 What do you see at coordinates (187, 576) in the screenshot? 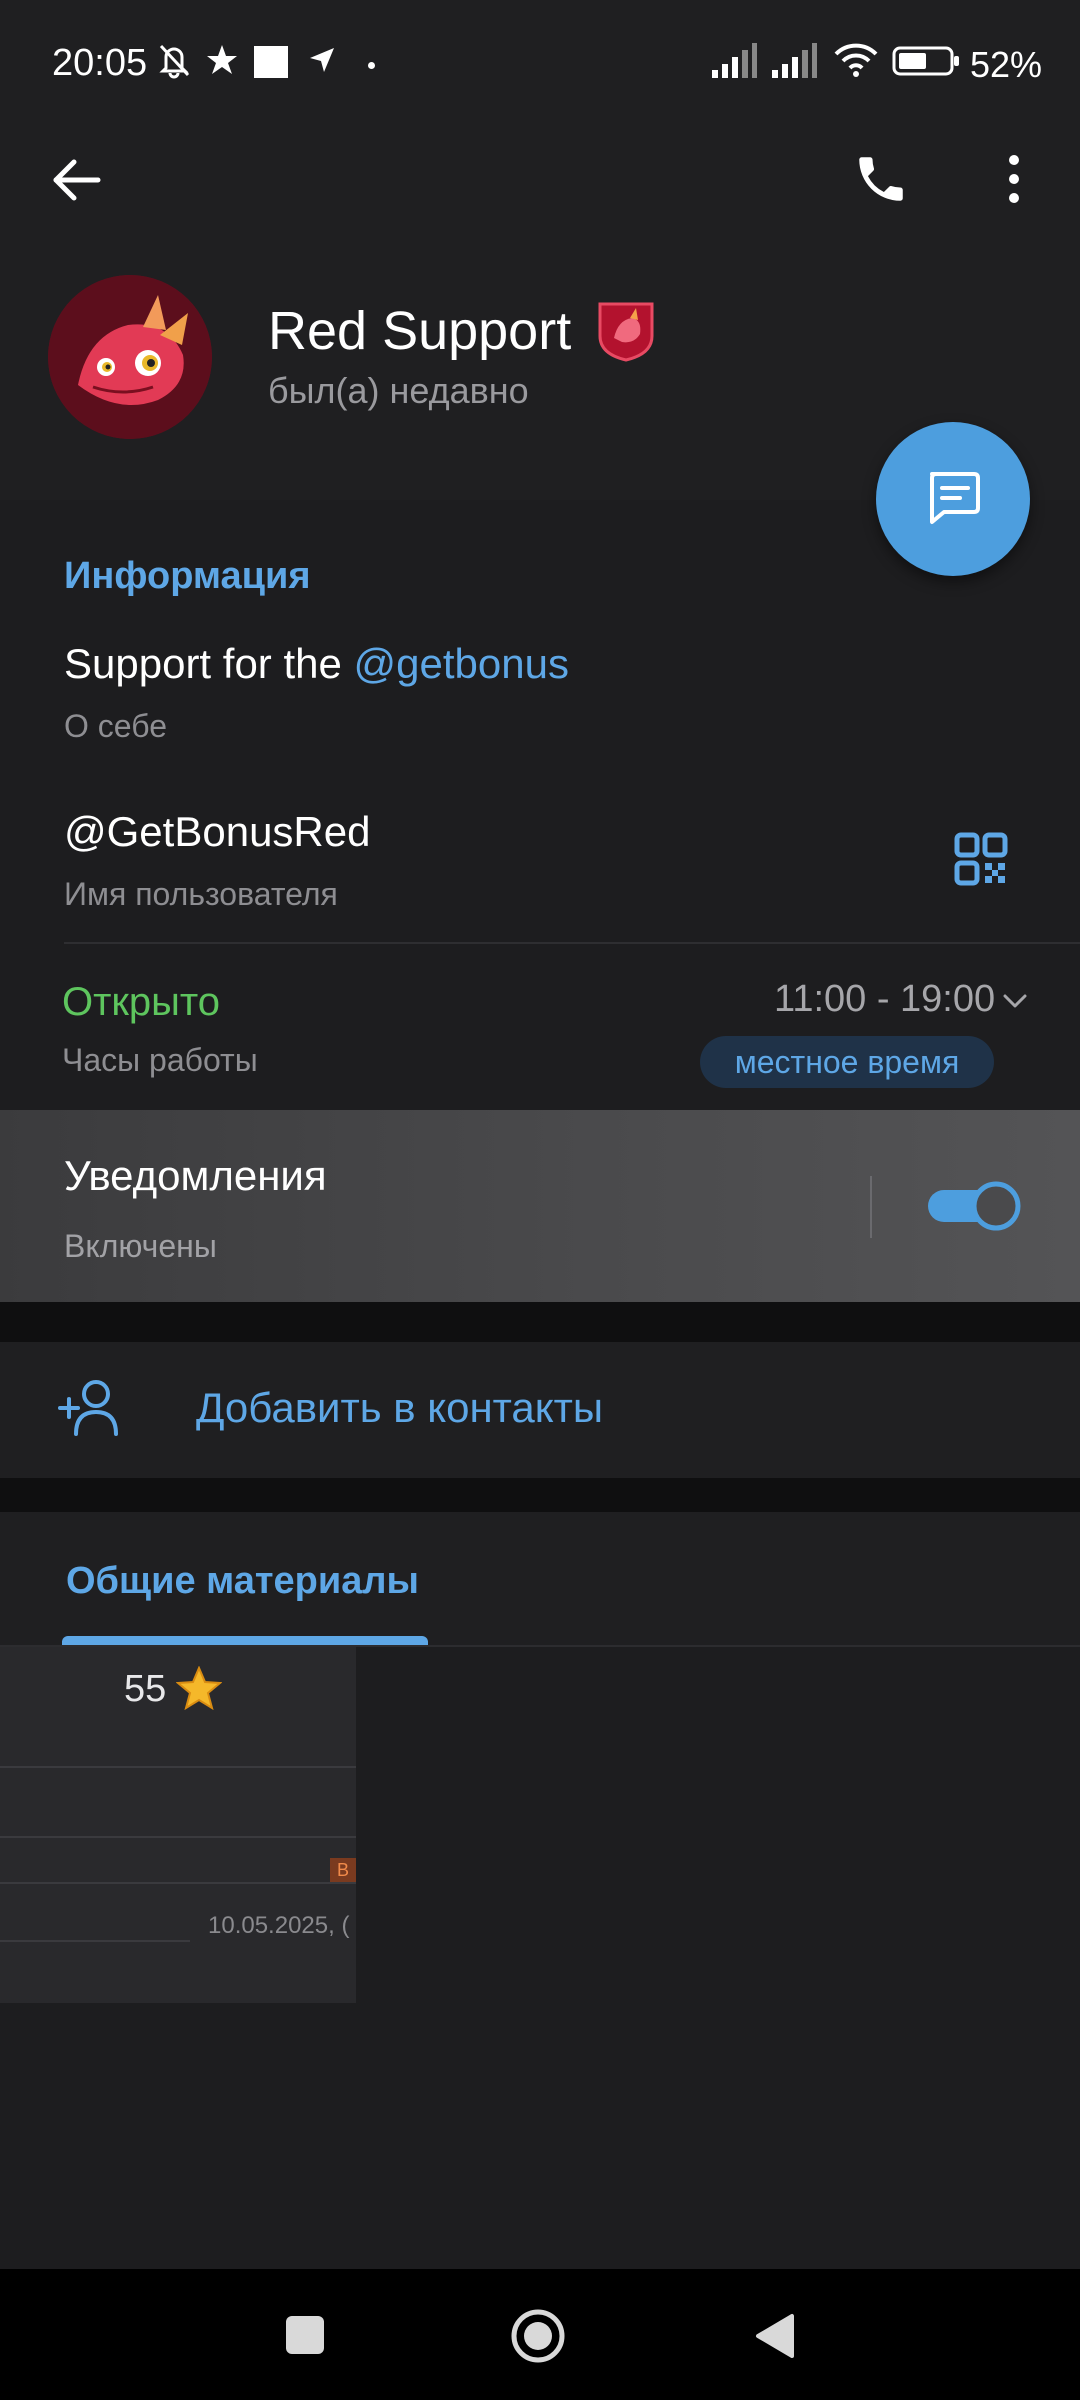
I see `section-title-info: Информация` at bounding box center [187, 576].